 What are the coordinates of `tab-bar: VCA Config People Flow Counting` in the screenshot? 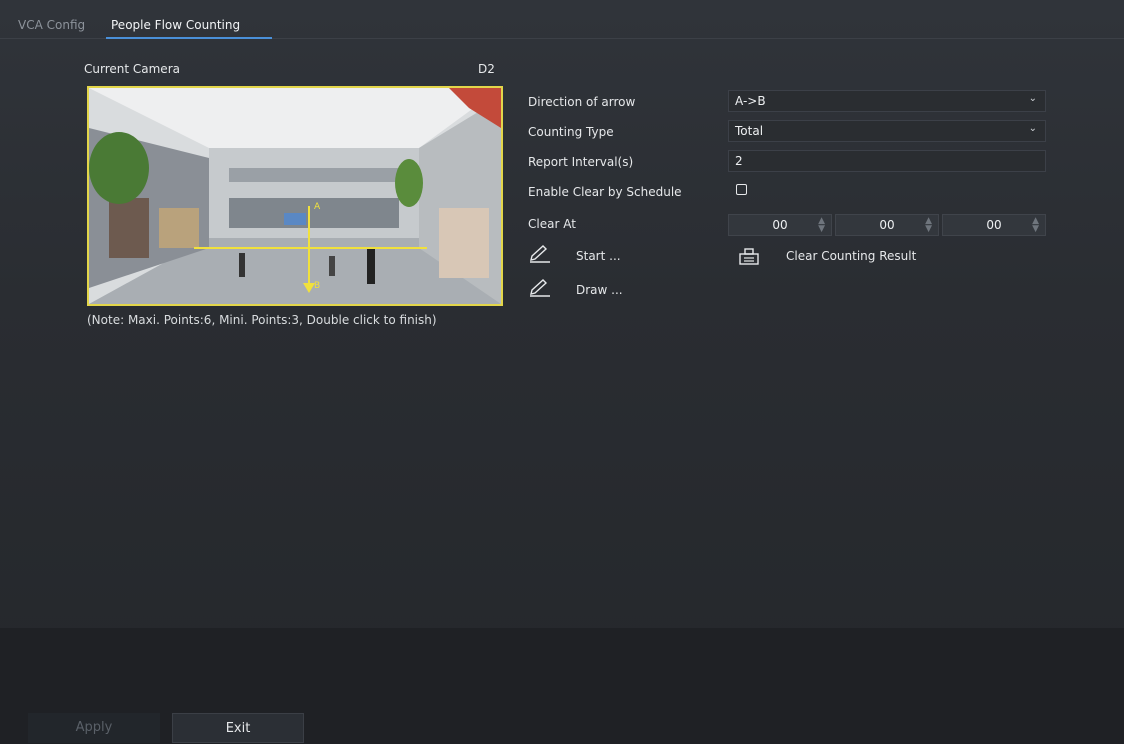 It's located at (562, 26).